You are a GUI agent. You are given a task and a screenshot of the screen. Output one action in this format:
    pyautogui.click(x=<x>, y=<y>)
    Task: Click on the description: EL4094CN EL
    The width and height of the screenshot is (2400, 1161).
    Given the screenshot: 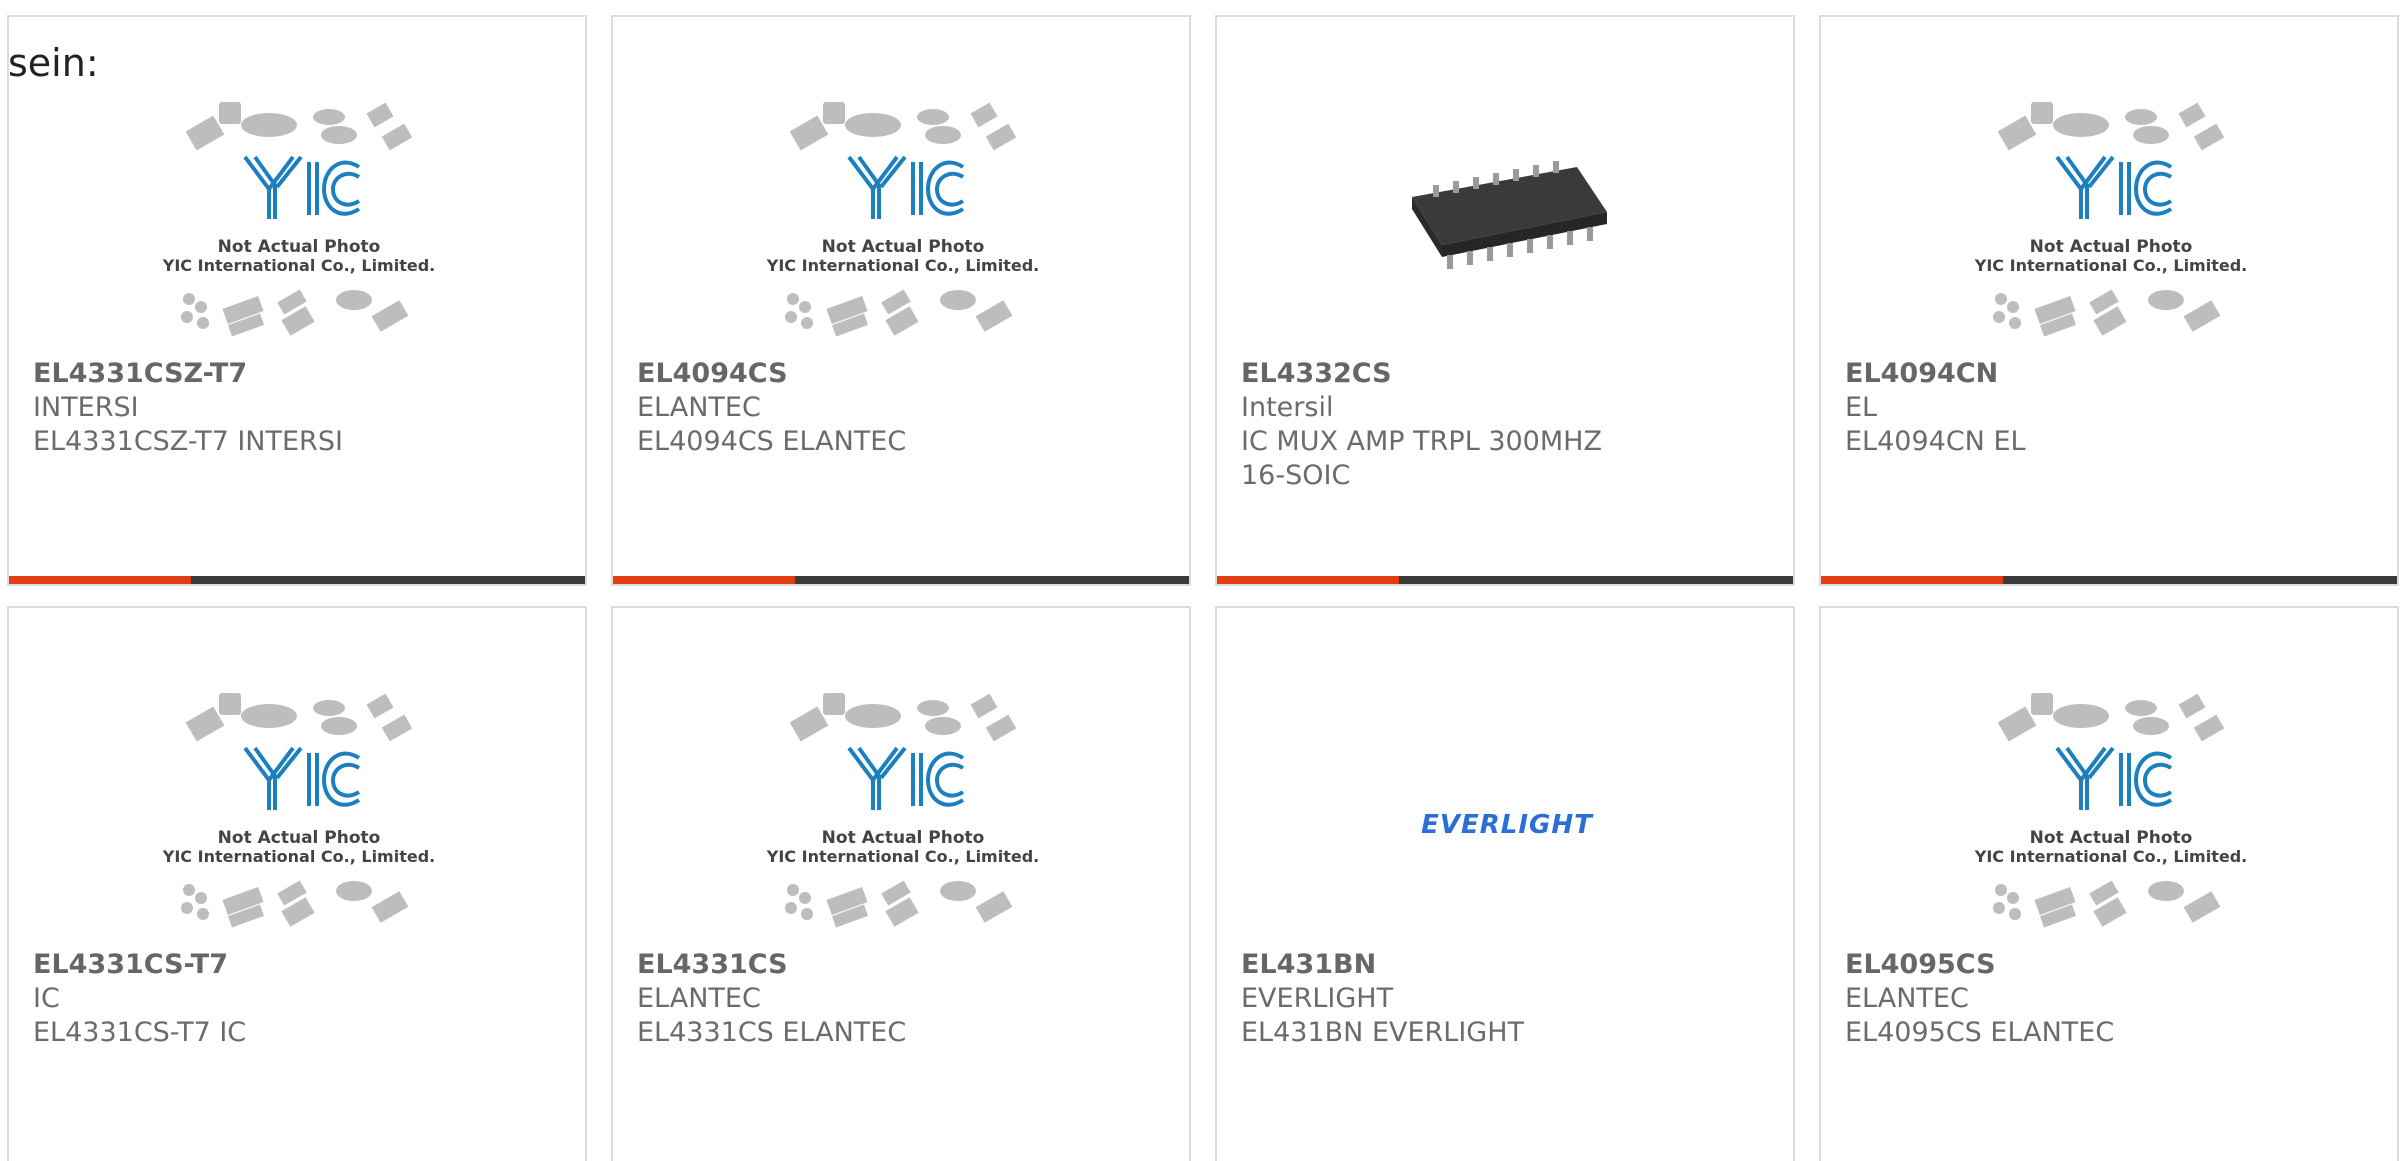 What is the action you would take?
    pyautogui.click(x=1935, y=441)
    